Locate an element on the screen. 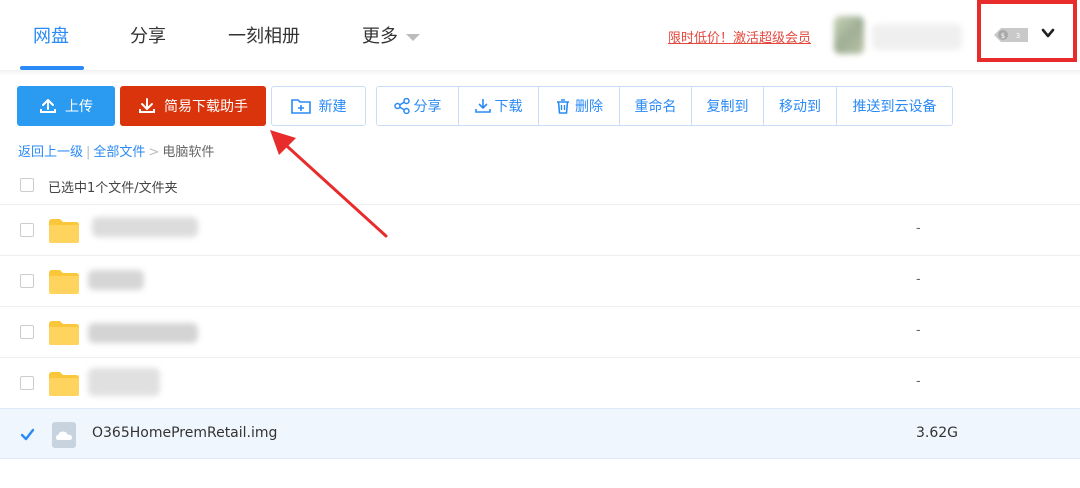 Image resolution: width=1080 pixels, height=488 pixels. tab-share: 分享 is located at coordinates (148, 35).